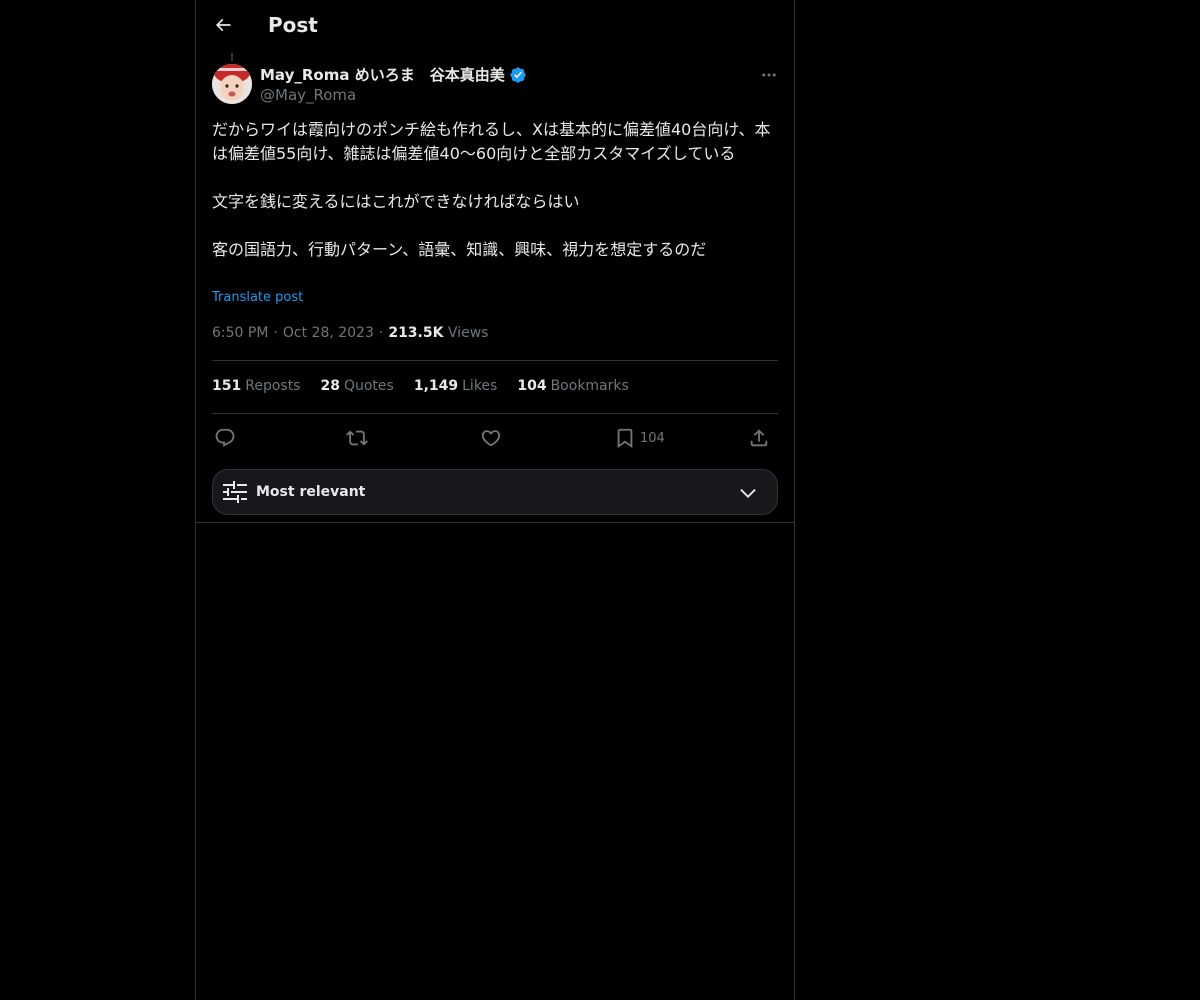  I want to click on post-date: Oct 28, 2023, so click(328, 333).